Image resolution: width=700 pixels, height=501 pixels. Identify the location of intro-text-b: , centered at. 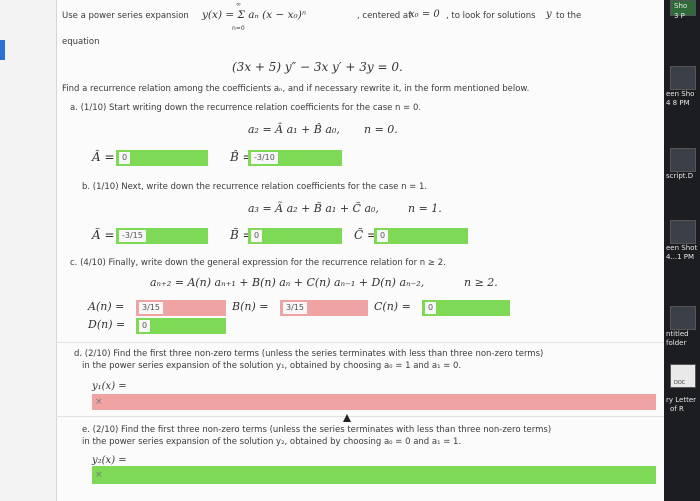
(384, 16).